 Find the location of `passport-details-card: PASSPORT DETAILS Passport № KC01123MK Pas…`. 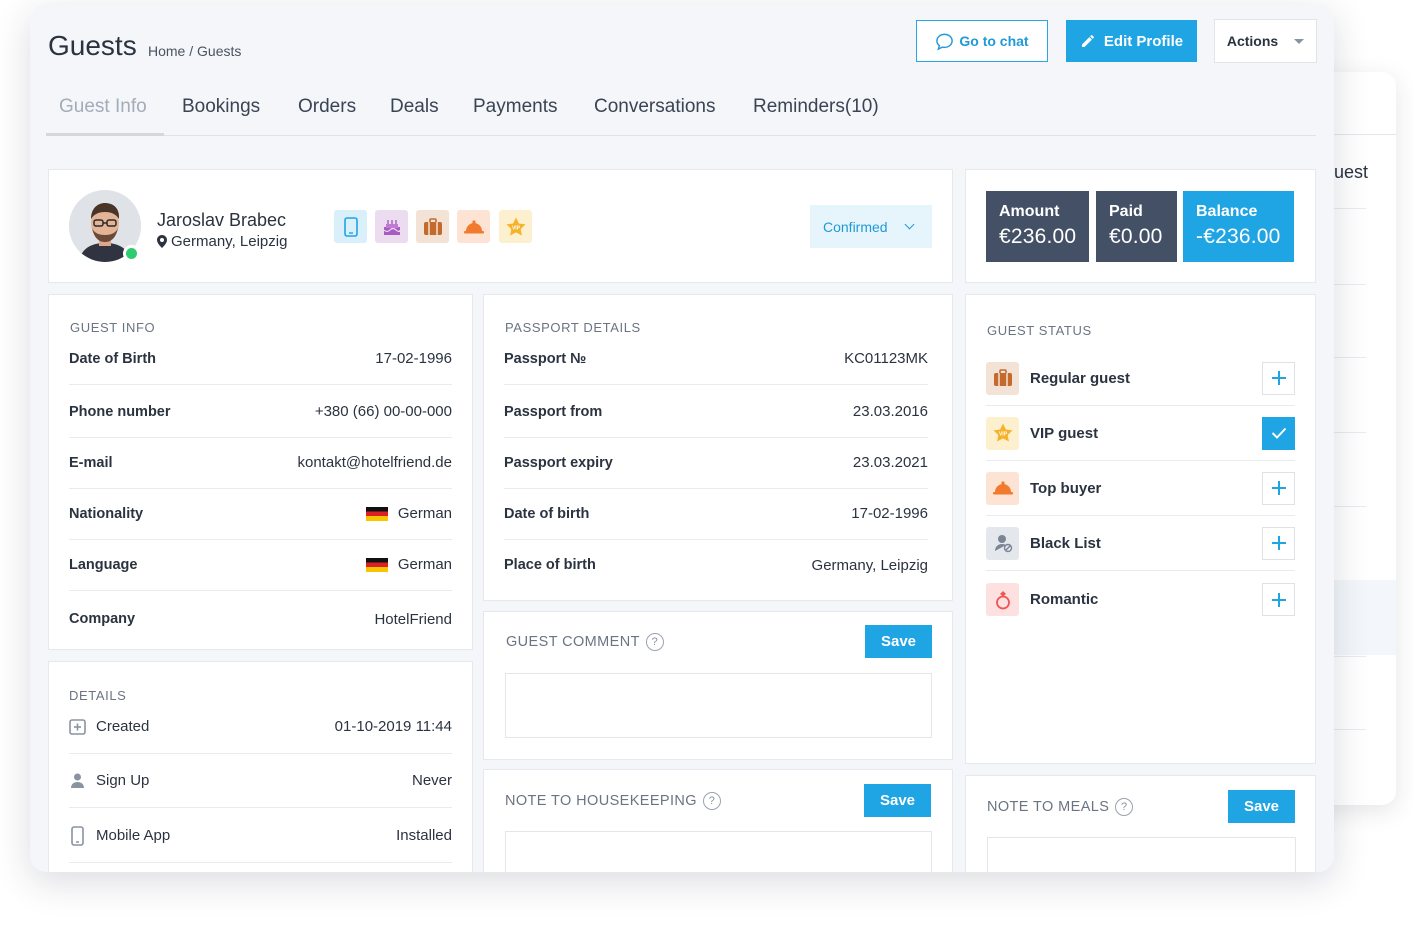

passport-details-card: PASSPORT DETAILS Passport № KC01123MK Pas… is located at coordinates (718, 447).